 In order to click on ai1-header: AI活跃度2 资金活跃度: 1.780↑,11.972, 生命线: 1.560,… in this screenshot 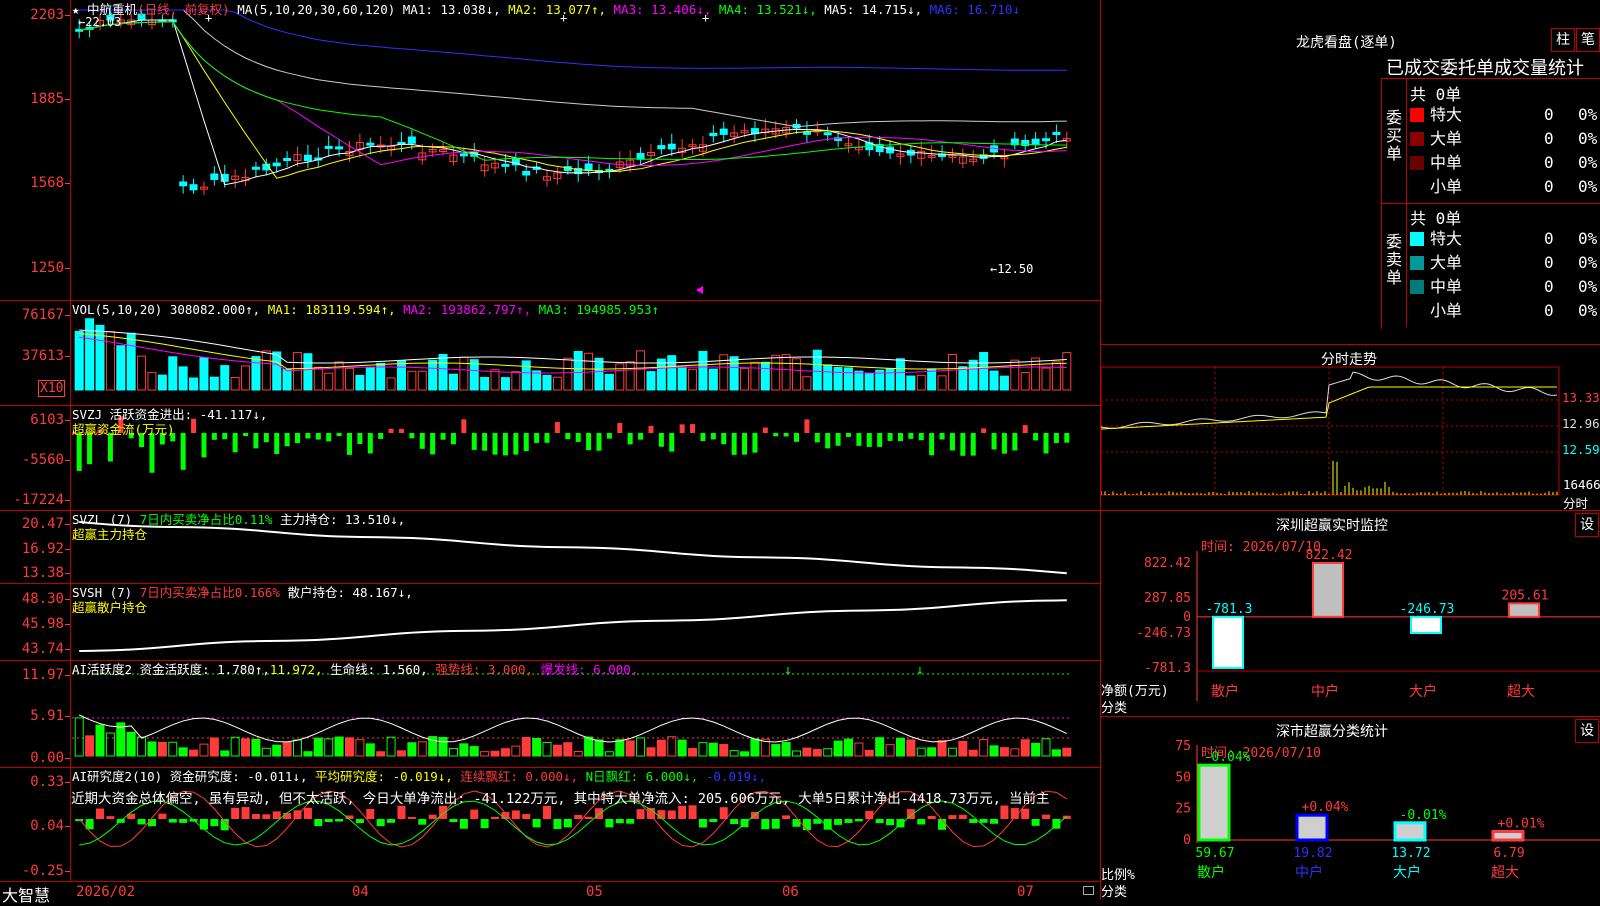, I will do `click(355, 669)`.